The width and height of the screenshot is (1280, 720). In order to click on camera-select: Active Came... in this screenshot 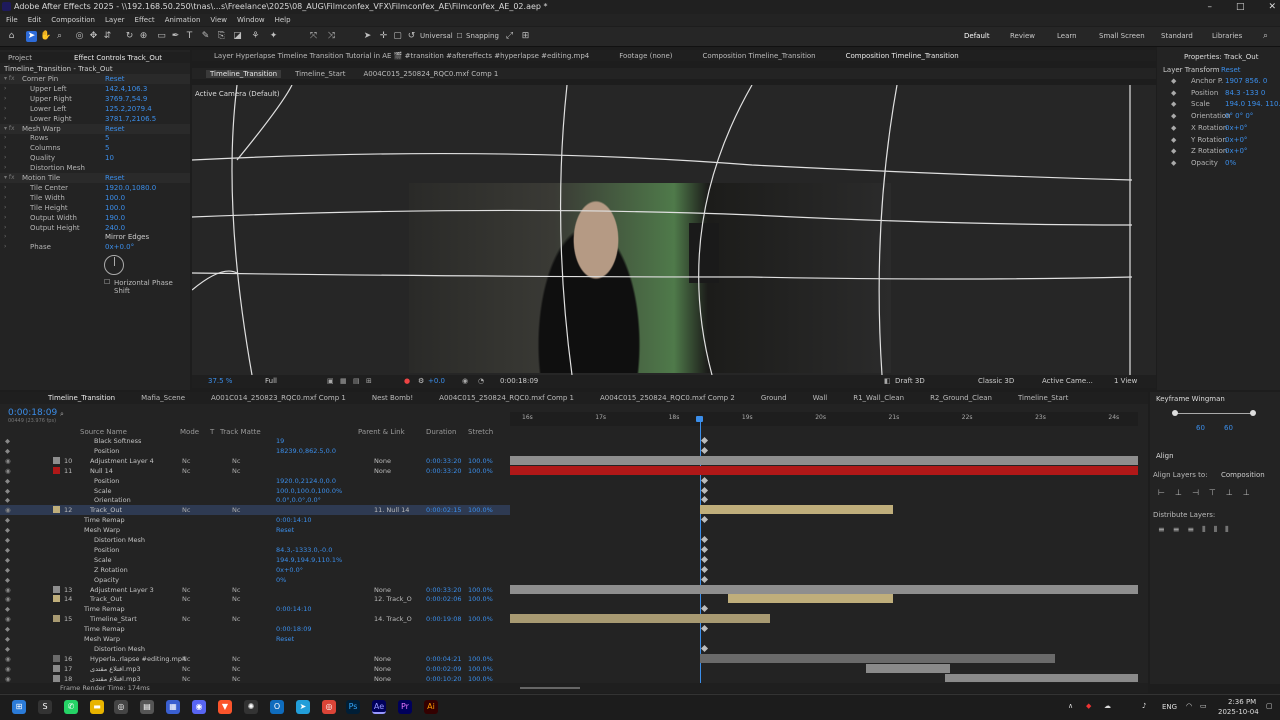, I will do `click(1067, 381)`.